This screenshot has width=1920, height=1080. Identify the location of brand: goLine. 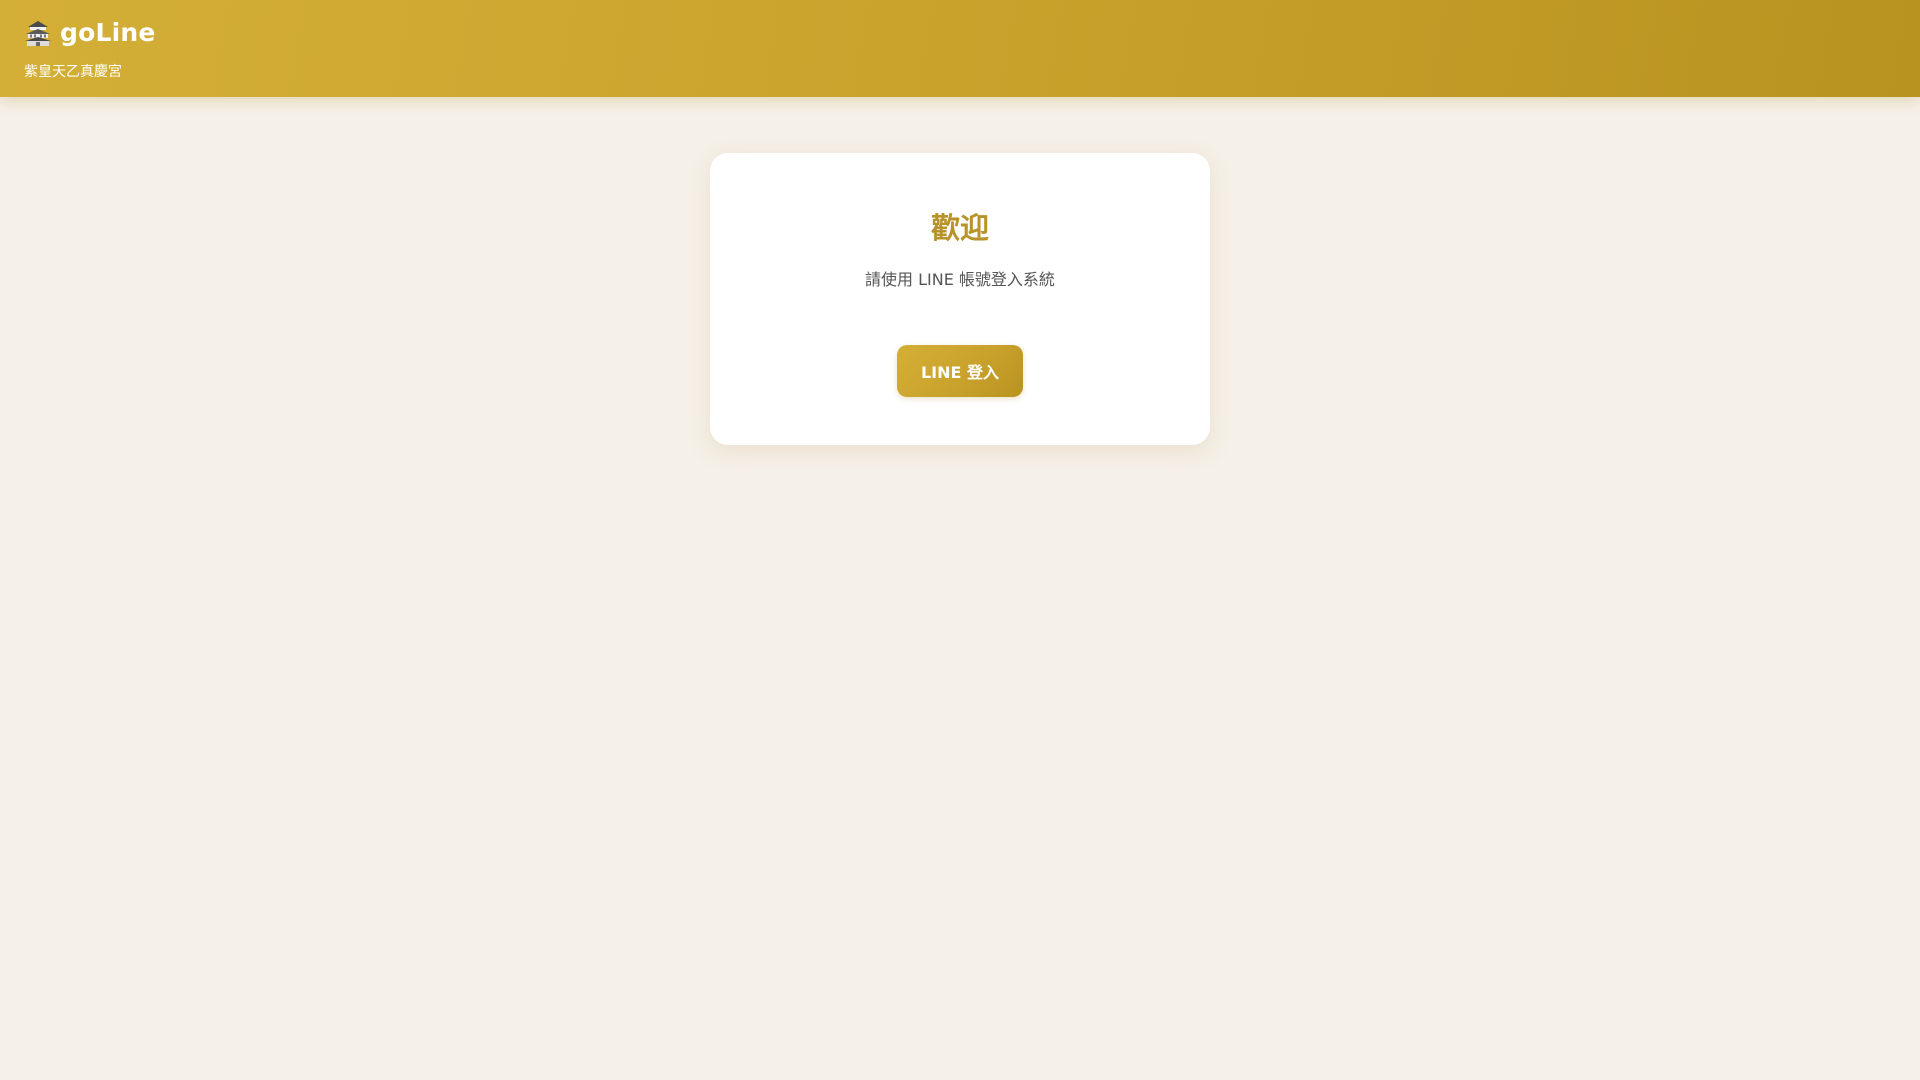
(90, 32).